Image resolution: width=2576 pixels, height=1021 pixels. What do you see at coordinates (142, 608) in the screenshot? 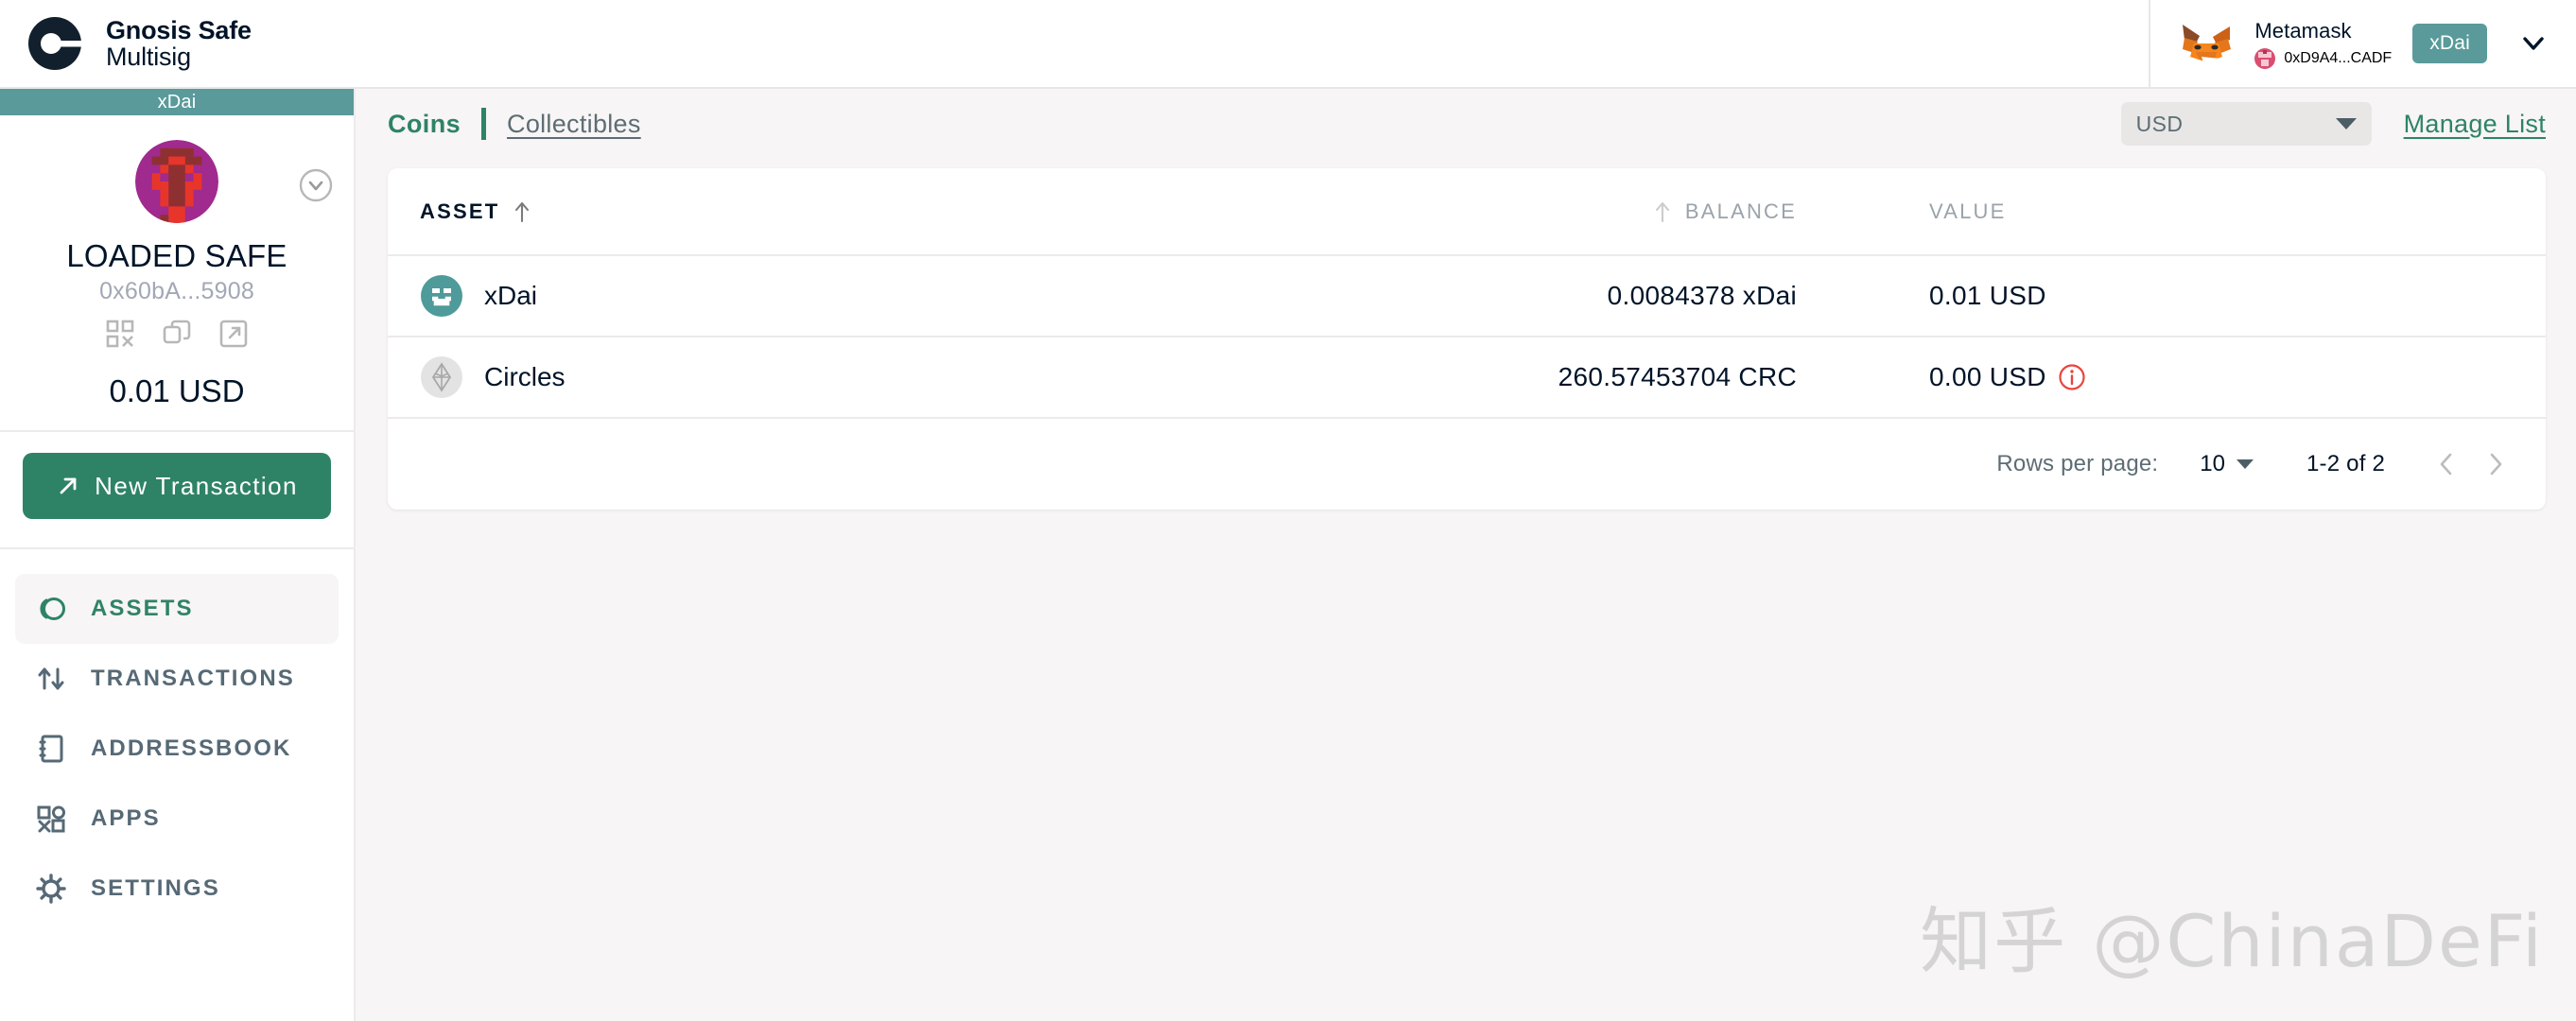
I see `sidebar-item-label: ASSETS` at bounding box center [142, 608].